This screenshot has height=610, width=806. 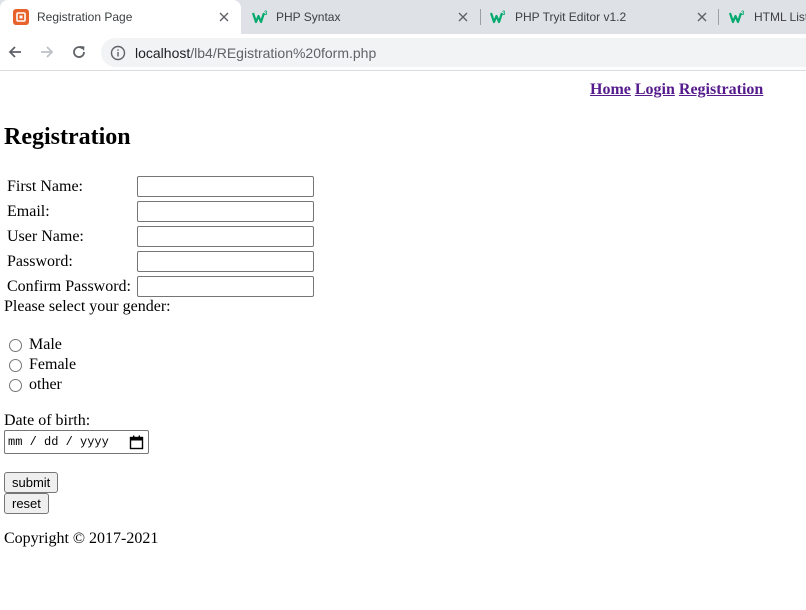 I want to click on site-info-icon, so click(x=118, y=53).